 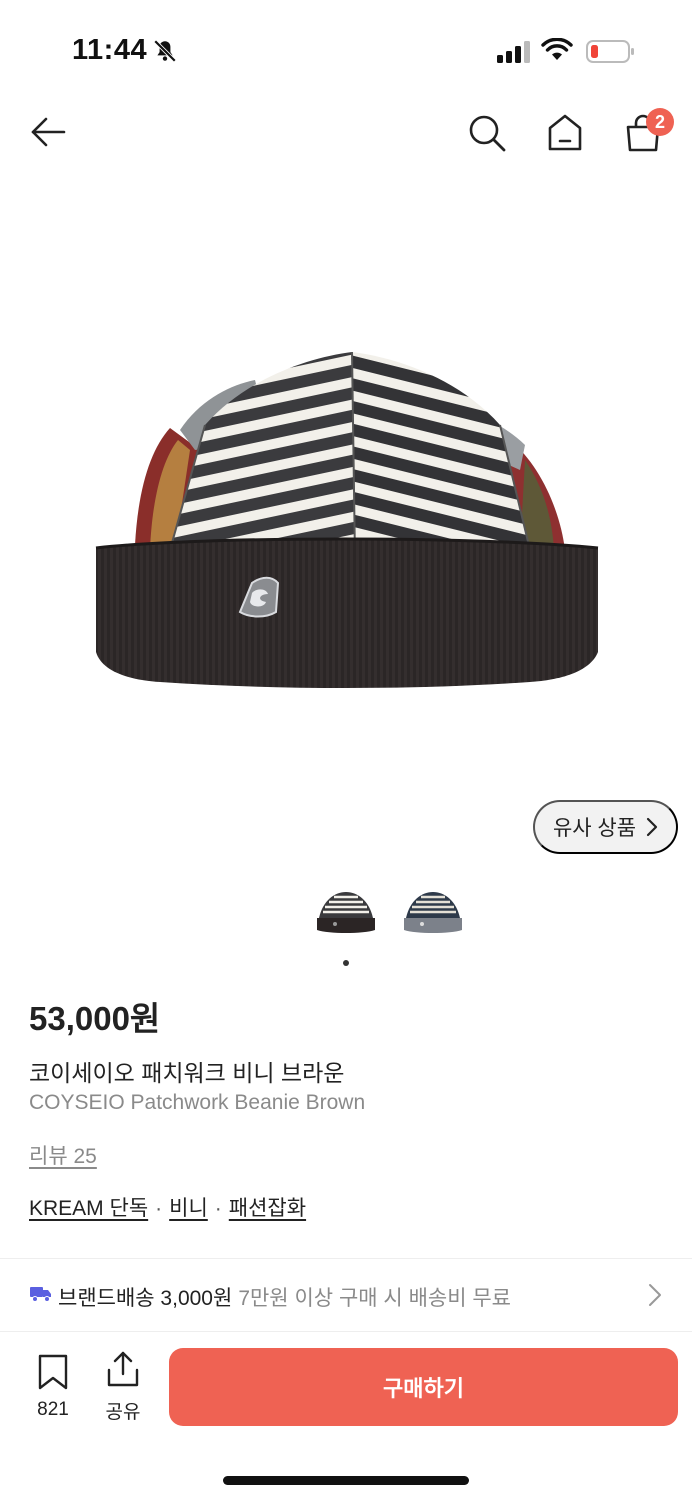 I want to click on bottom-action-bar: 821 공유 구매하기, so click(x=346, y=1387).